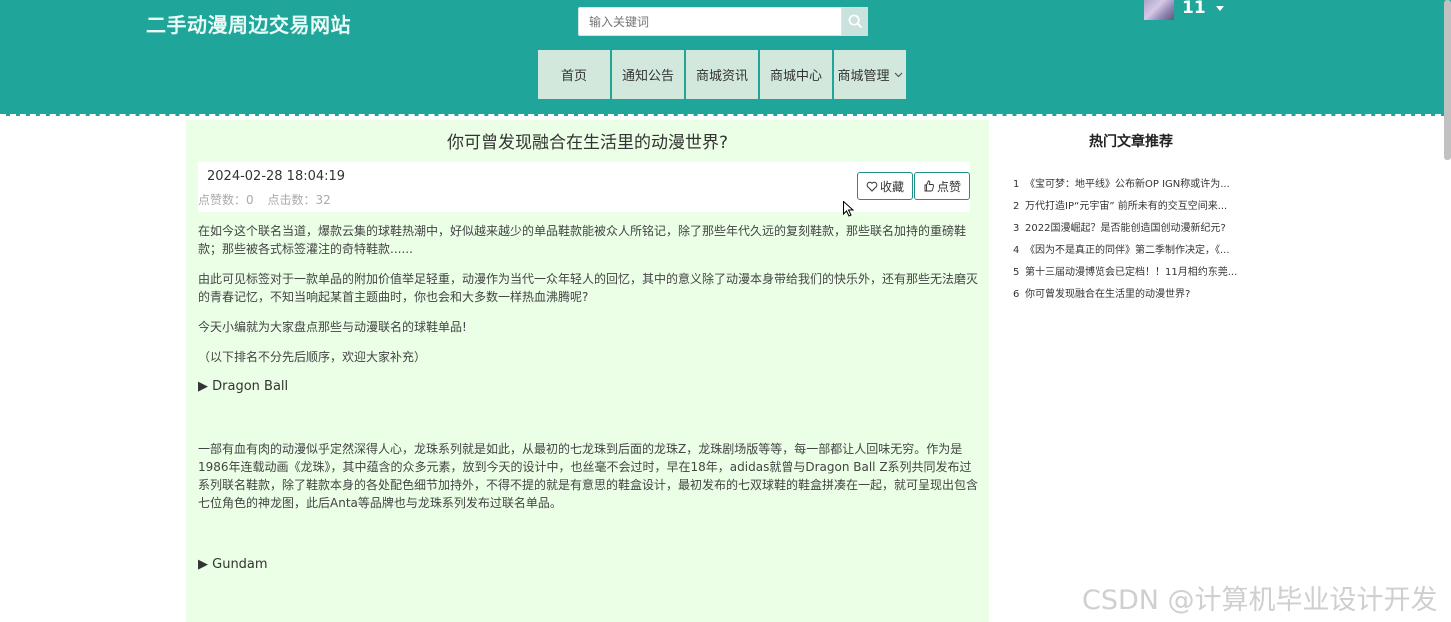 The height and width of the screenshot is (622, 1451). I want to click on search-bar, so click(723, 21).